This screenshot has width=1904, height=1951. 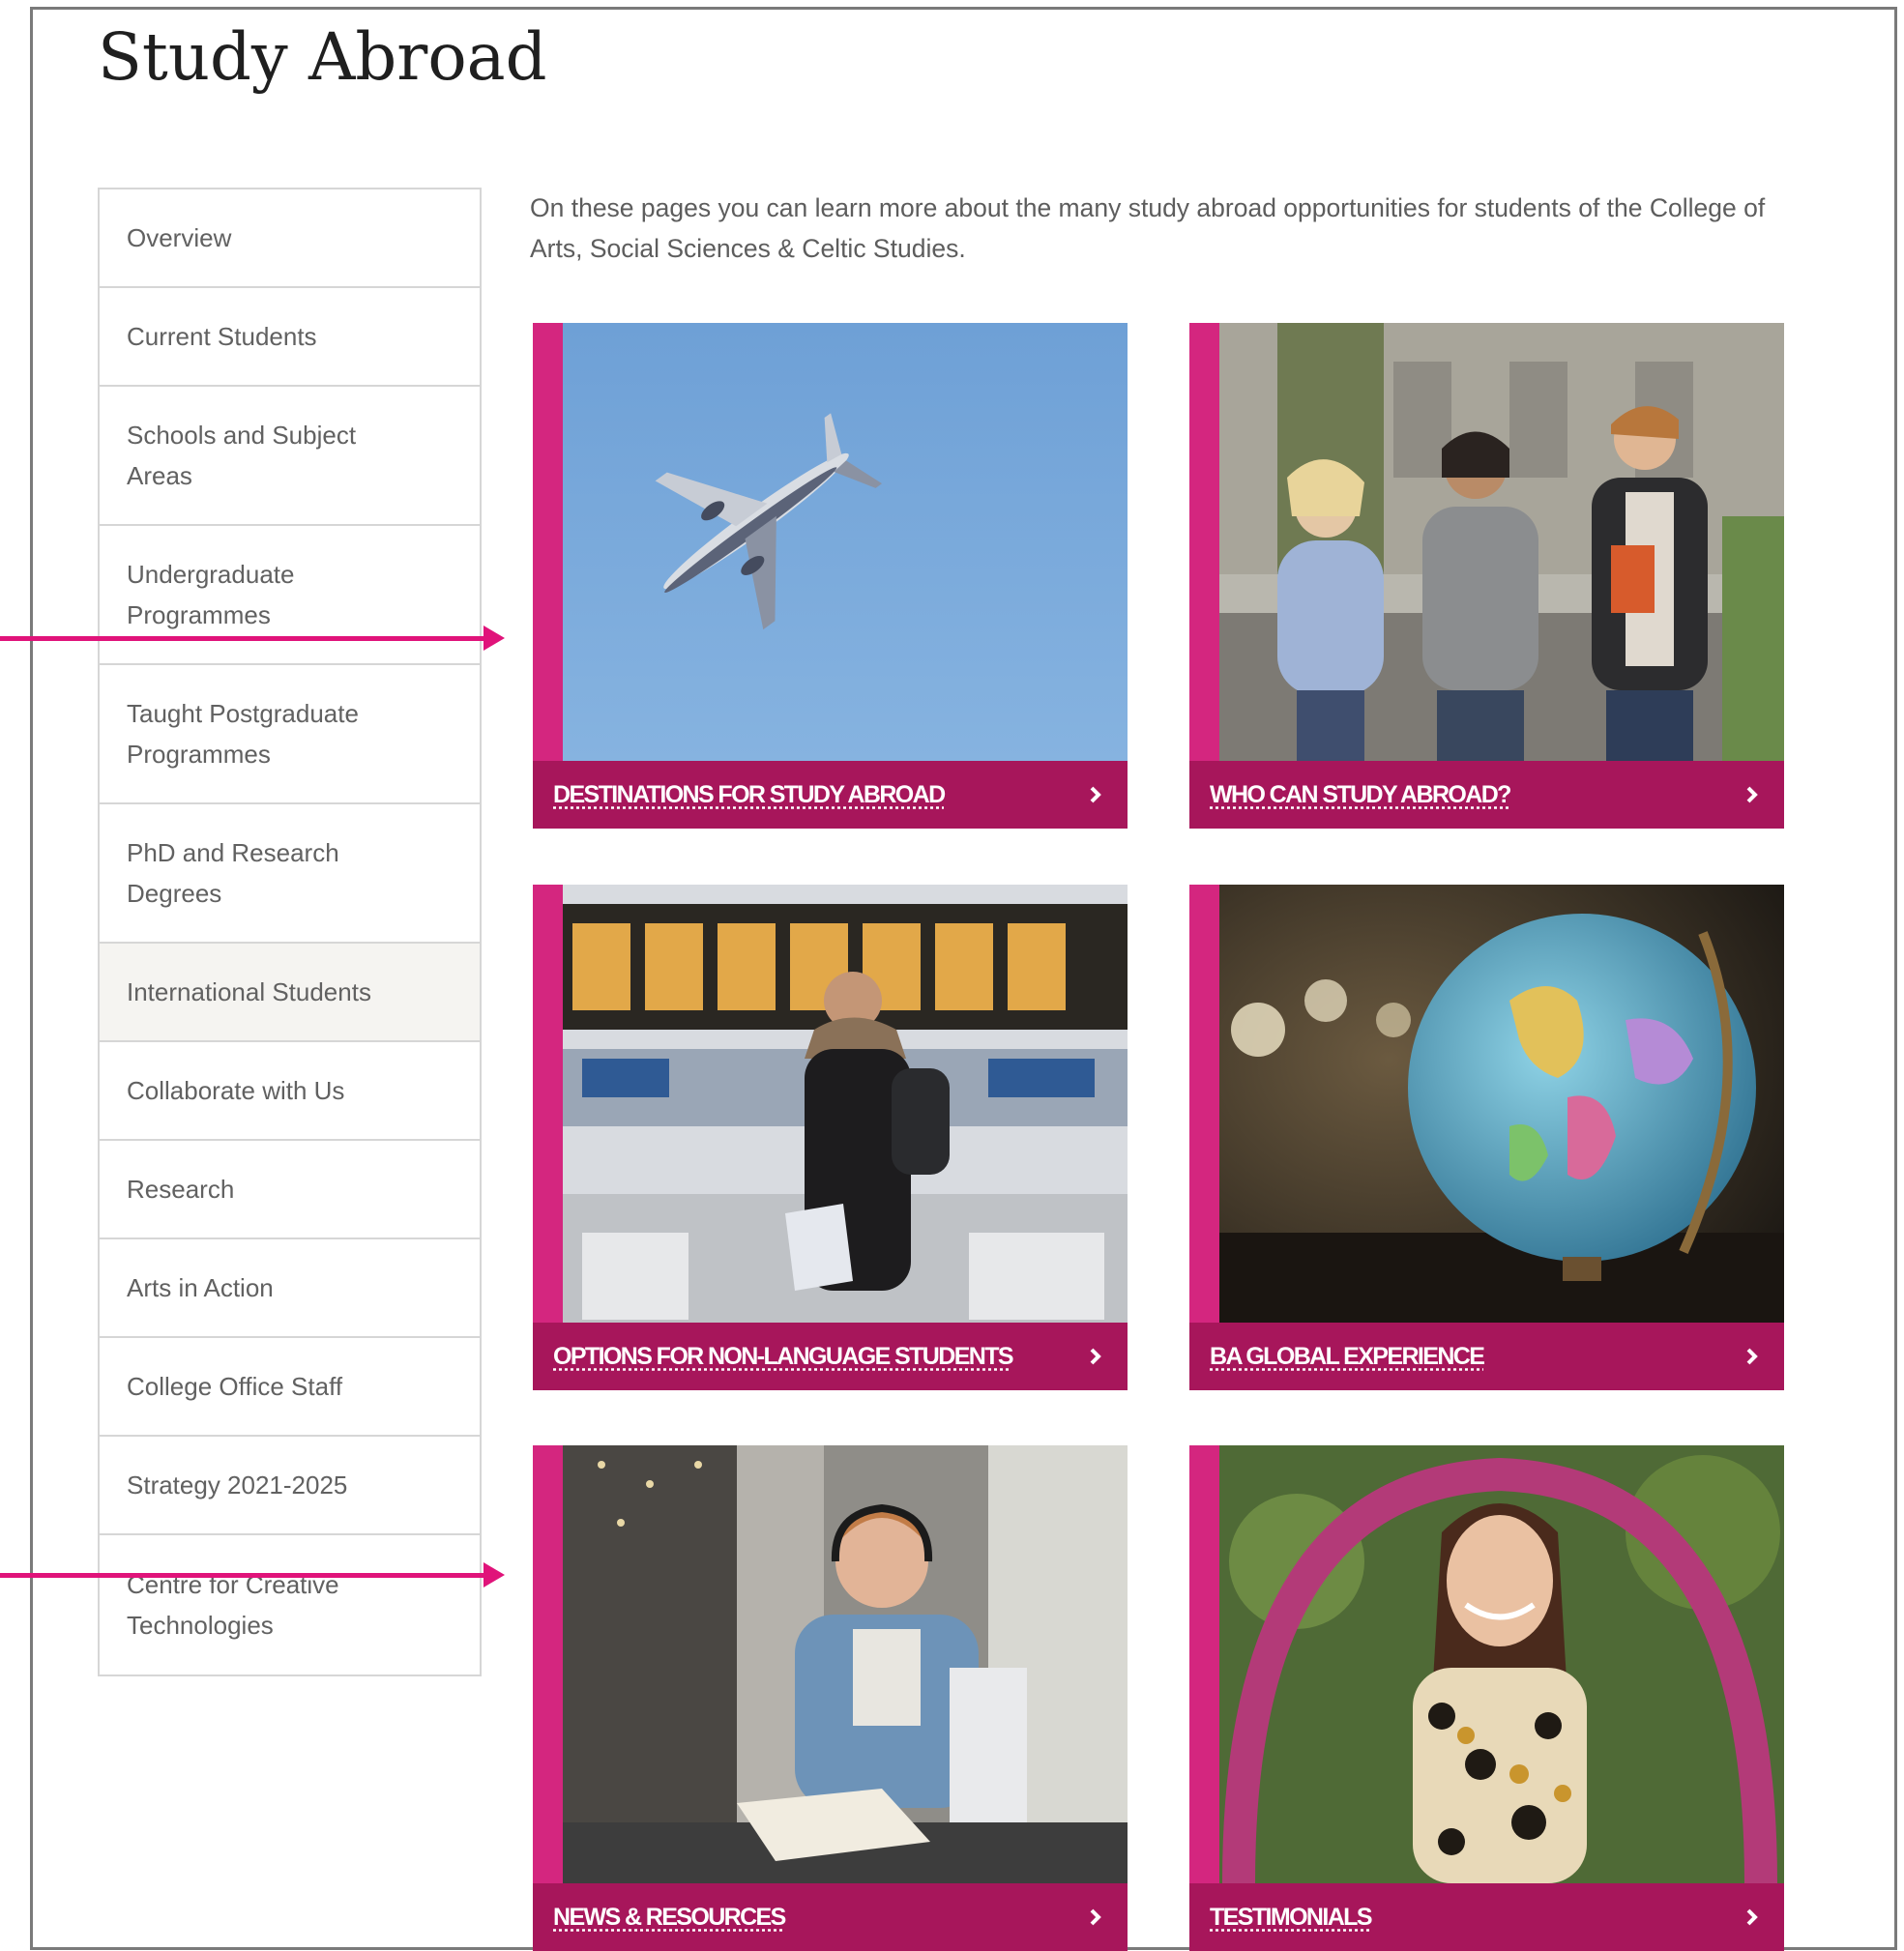 What do you see at coordinates (242, 456) in the screenshot?
I see `sidebar-item-label: Schools and Subject Areas` at bounding box center [242, 456].